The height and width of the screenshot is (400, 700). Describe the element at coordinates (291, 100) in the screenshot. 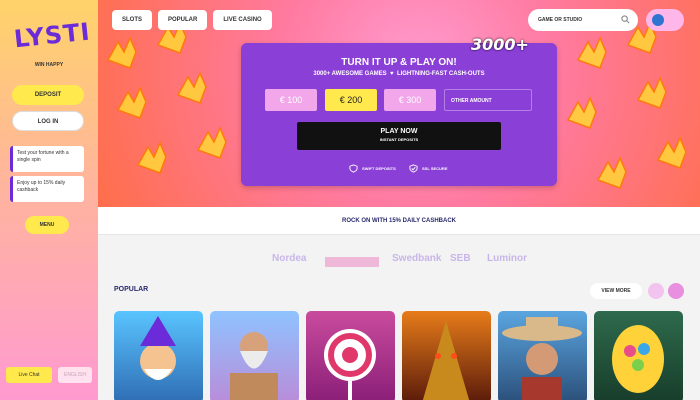

I see `amount-100-button: € 100` at that location.